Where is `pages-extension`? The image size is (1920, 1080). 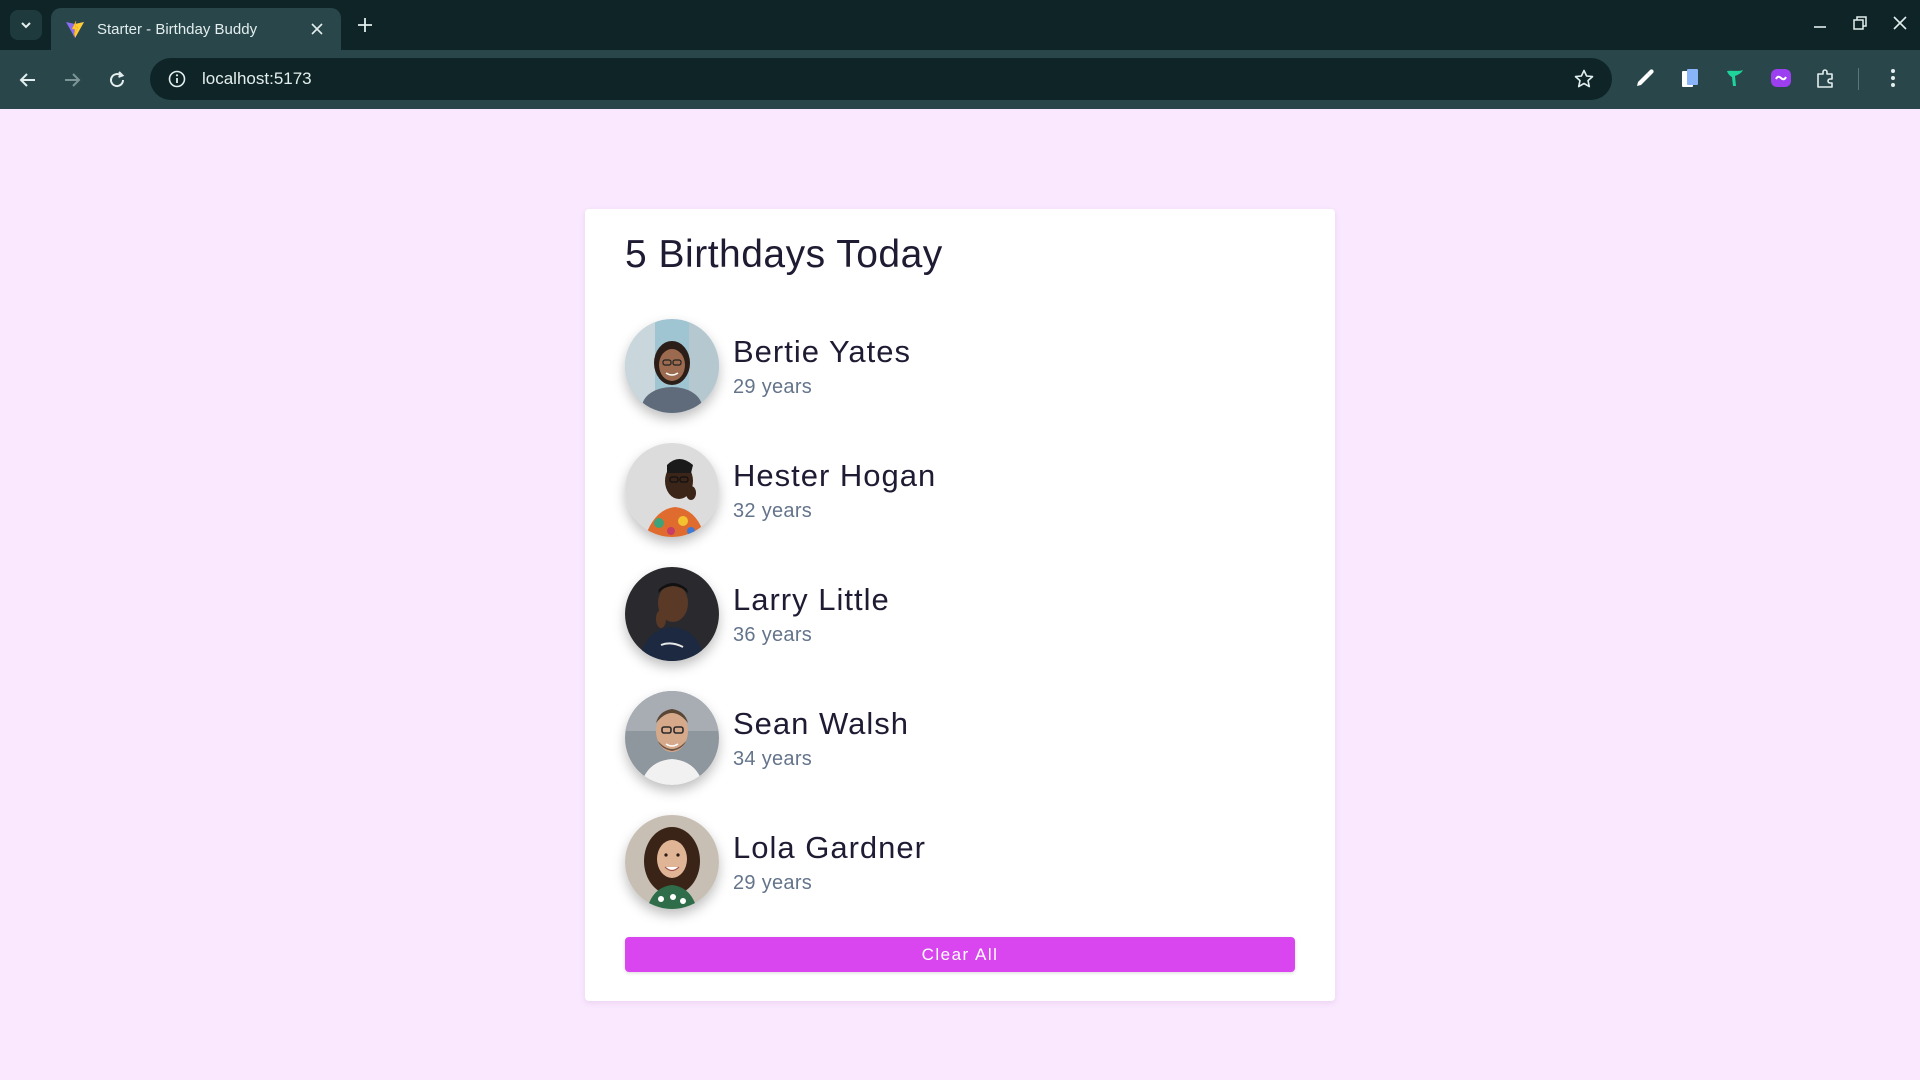 pages-extension is located at coordinates (1690, 78).